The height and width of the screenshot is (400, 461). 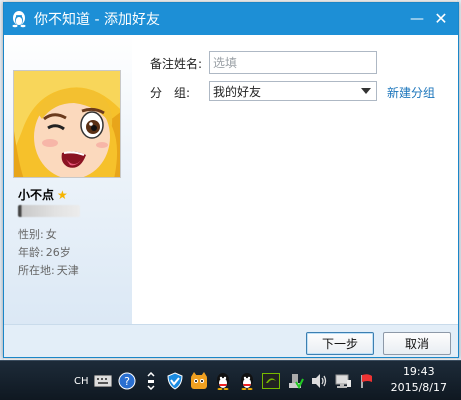 What do you see at coordinates (151, 381) in the screenshot?
I see `expand-tray-icon` at bounding box center [151, 381].